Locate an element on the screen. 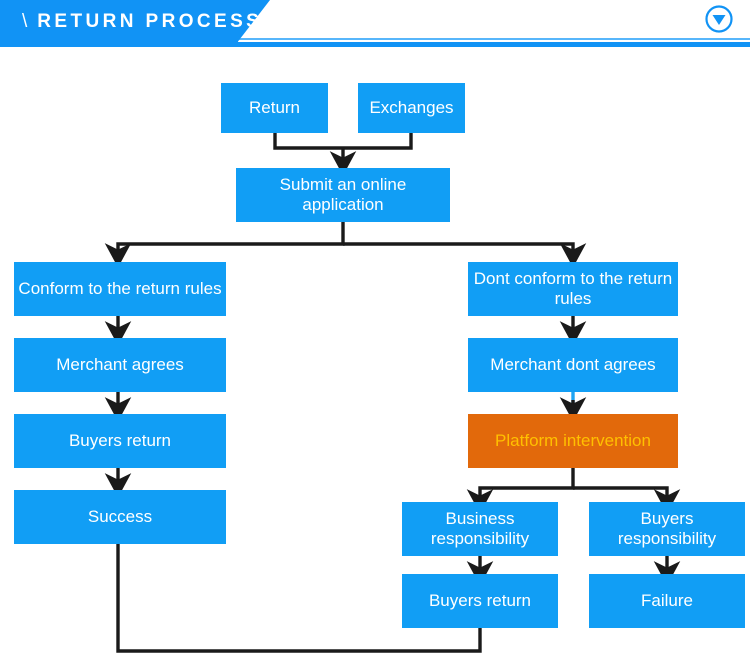  node-merchant-agrees: Merchant agrees is located at coordinates (120, 365).